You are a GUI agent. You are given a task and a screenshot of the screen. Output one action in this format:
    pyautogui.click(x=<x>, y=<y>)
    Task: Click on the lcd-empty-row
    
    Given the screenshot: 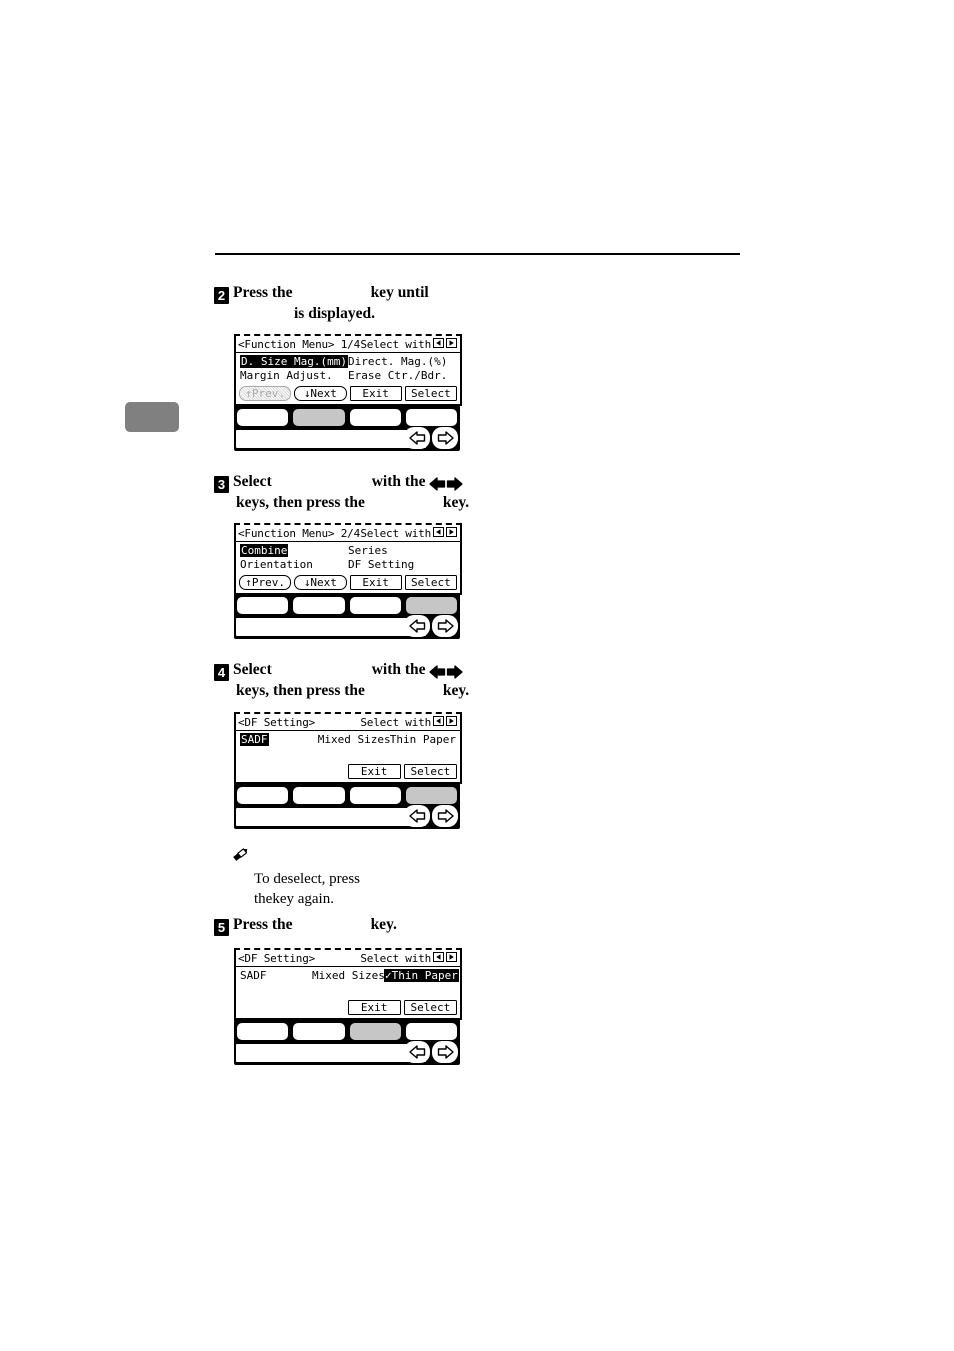 What is the action you would take?
    pyautogui.click(x=348, y=990)
    